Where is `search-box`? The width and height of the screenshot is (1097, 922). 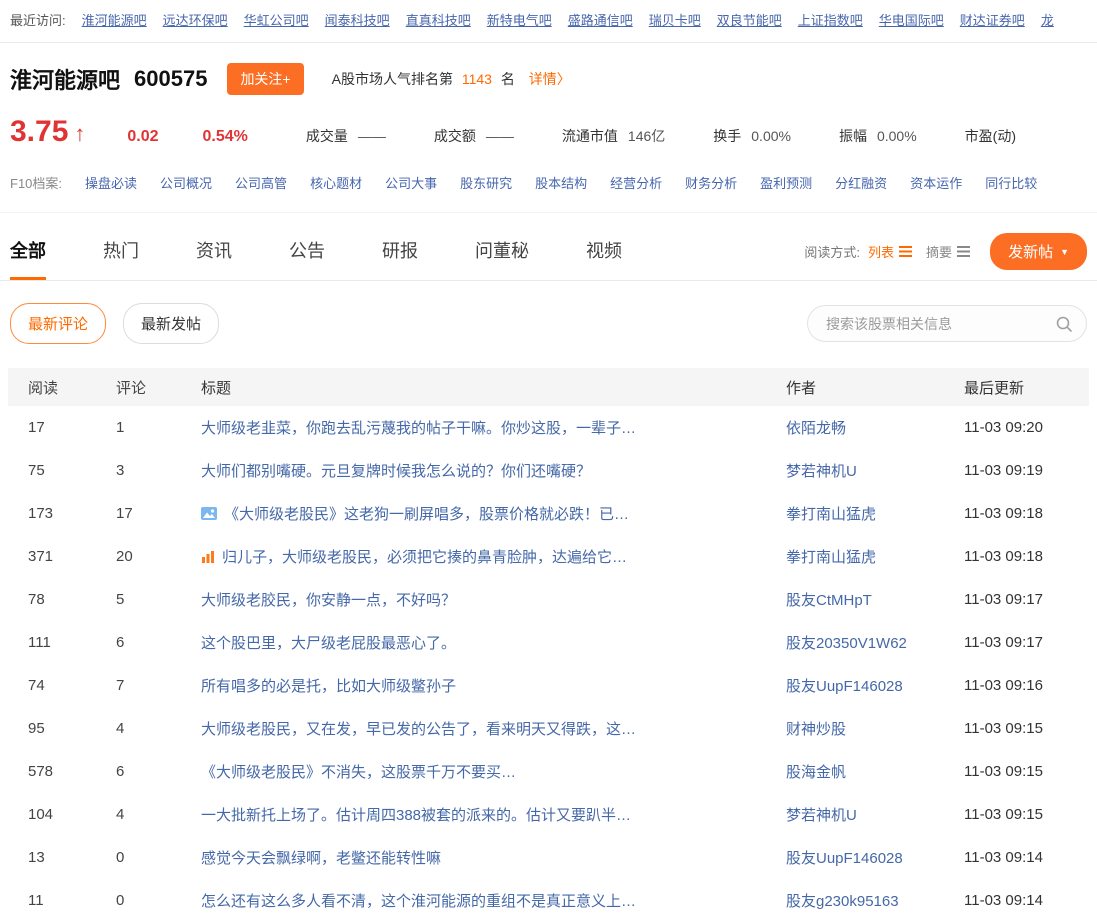 search-box is located at coordinates (947, 323).